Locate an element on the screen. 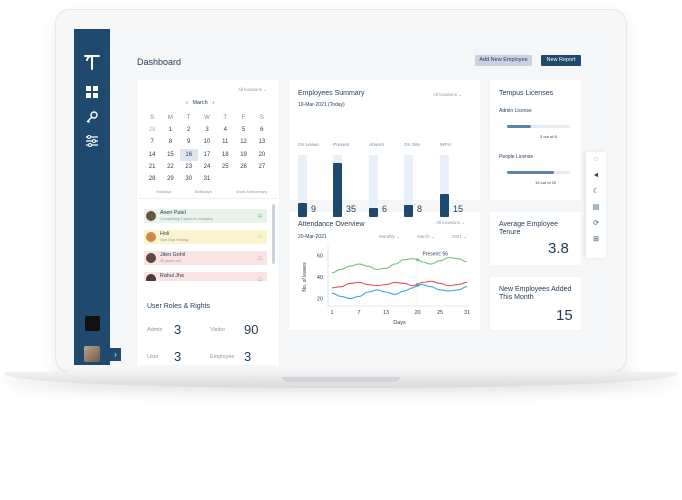 The height and width of the screenshot is (500, 682). user-avatar is located at coordinates (92, 354).